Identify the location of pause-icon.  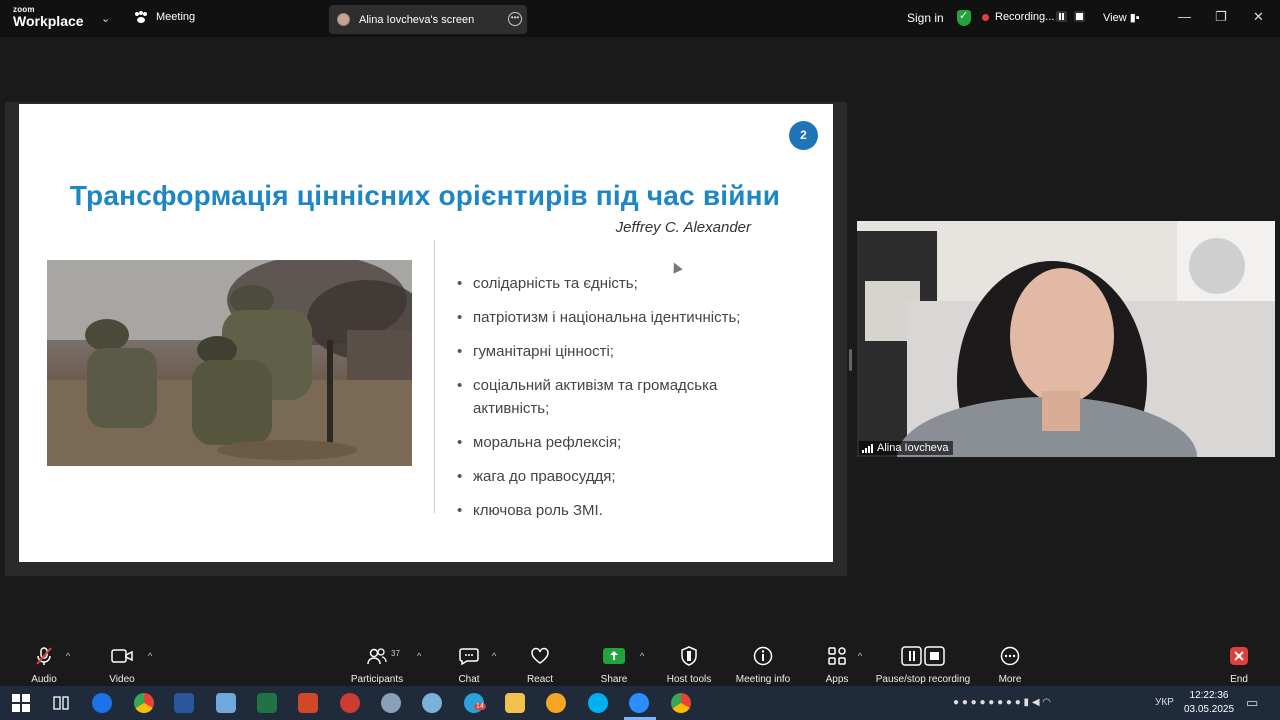
(1061, 16).